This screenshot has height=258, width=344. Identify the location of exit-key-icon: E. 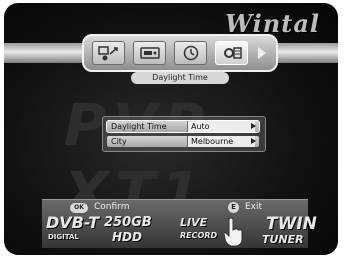
(233, 207).